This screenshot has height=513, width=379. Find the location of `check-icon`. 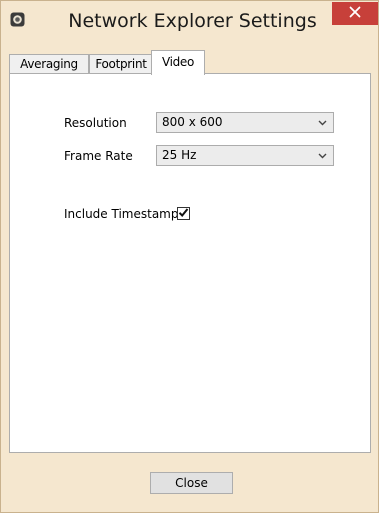

check-icon is located at coordinates (183, 214).